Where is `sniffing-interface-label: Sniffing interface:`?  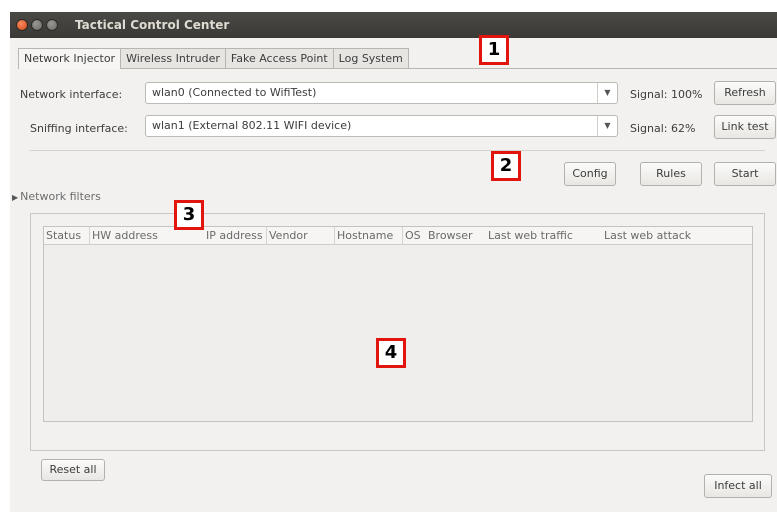
sniffing-interface-label: Sniffing interface: is located at coordinates (79, 128).